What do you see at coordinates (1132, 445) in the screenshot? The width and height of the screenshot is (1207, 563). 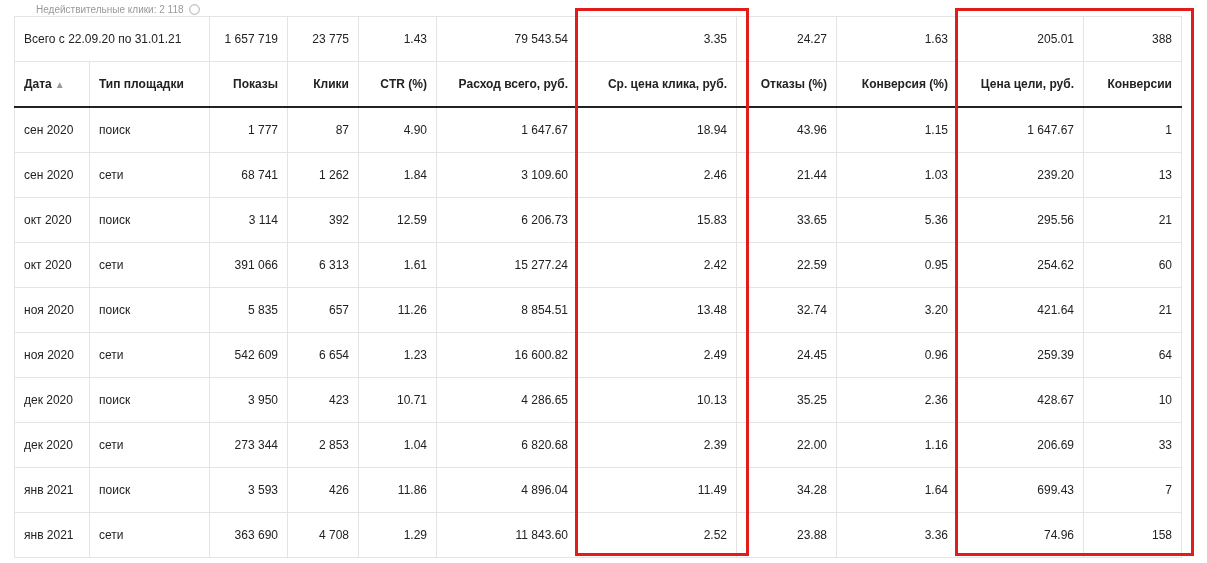 I see `table-cell: 33` at bounding box center [1132, 445].